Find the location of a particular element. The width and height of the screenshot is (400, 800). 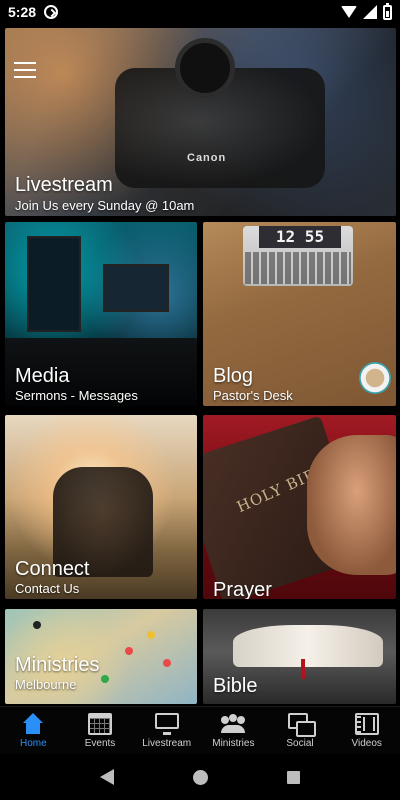

nav-social: Social is located at coordinates (300, 730).